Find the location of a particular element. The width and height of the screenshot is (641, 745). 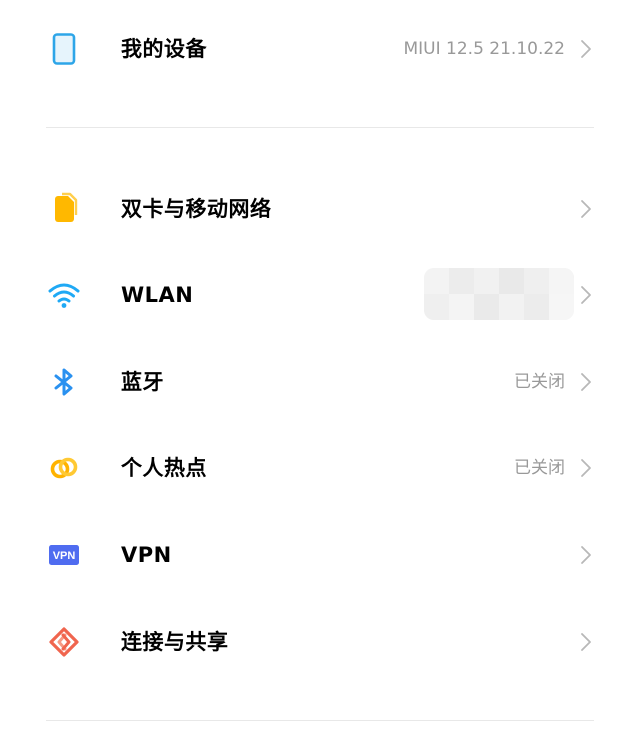

sim-card-icon is located at coordinates (64, 209).